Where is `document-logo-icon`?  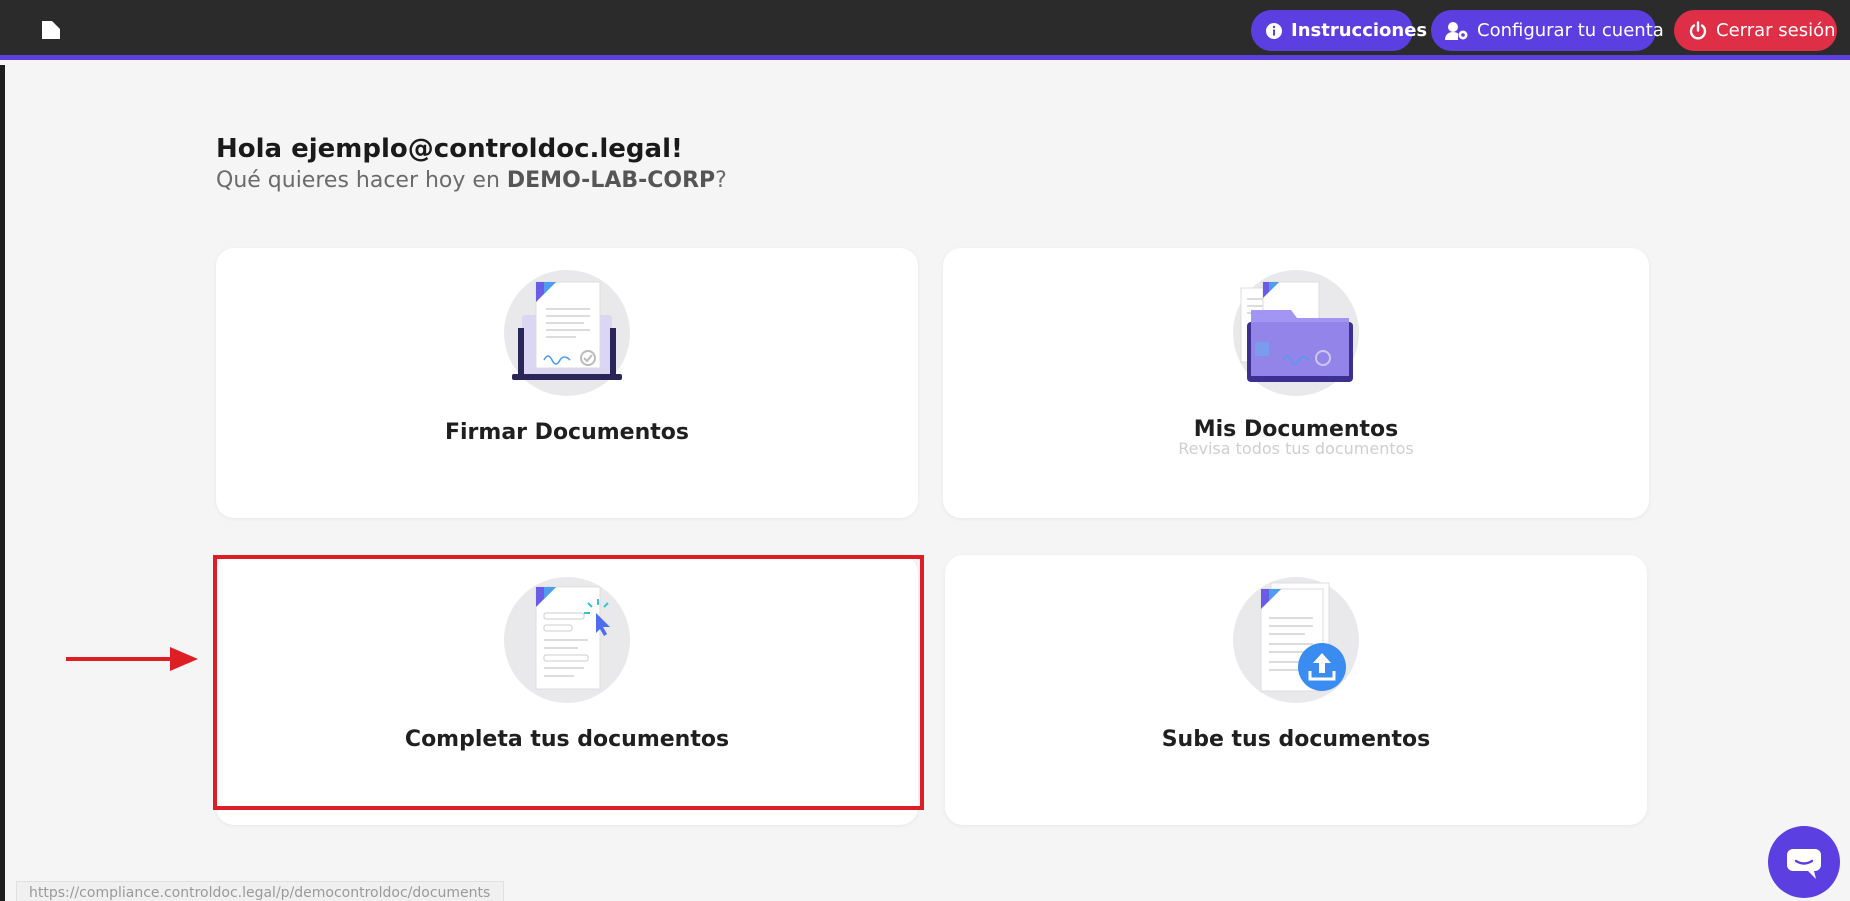
document-logo-icon is located at coordinates (51, 30).